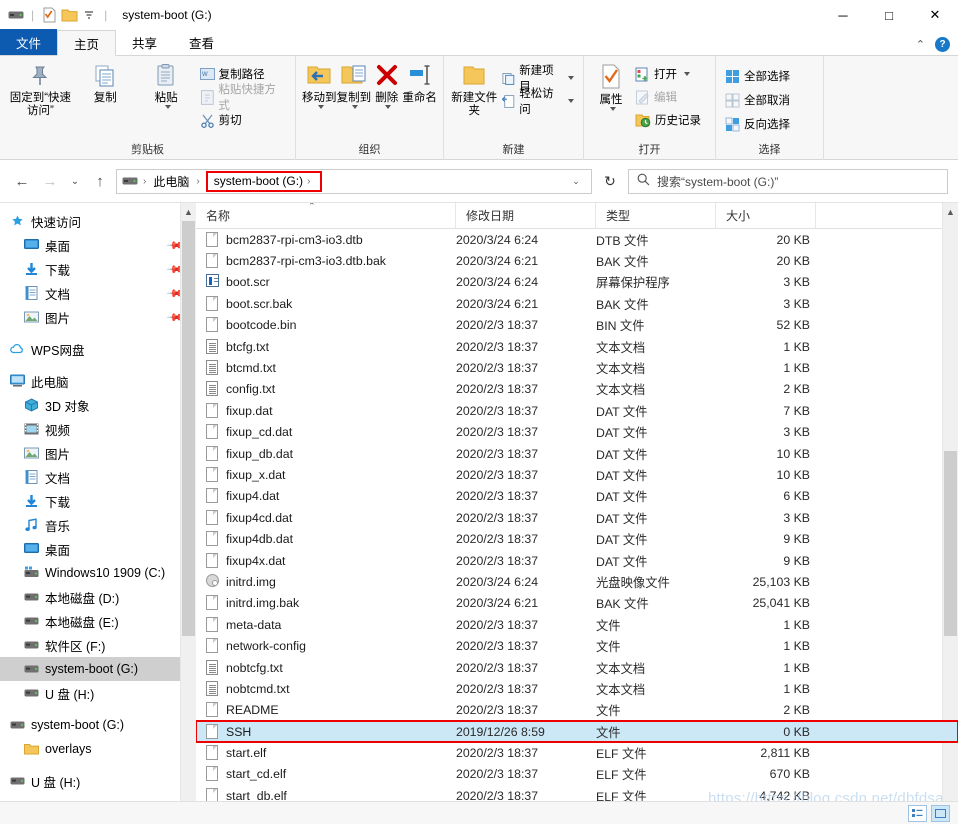  What do you see at coordinates (264, 181) in the screenshot?
I see `breadcrumb-system-boot: system-boot (G:) ›` at bounding box center [264, 181].